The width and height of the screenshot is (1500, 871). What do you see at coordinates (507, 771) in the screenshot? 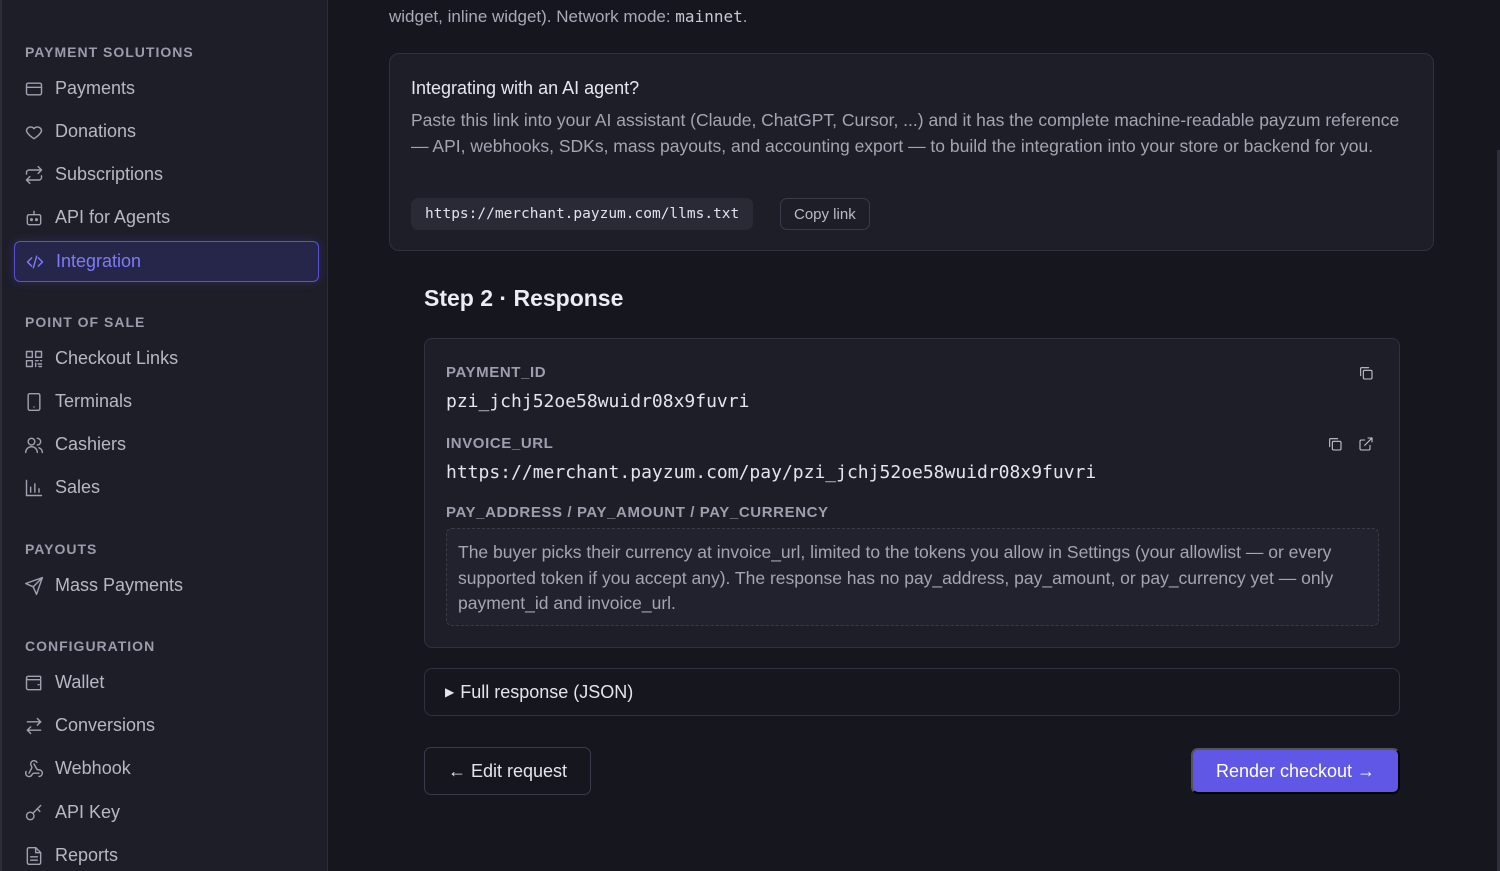
I see `edit-request-button: ← Edit request` at bounding box center [507, 771].